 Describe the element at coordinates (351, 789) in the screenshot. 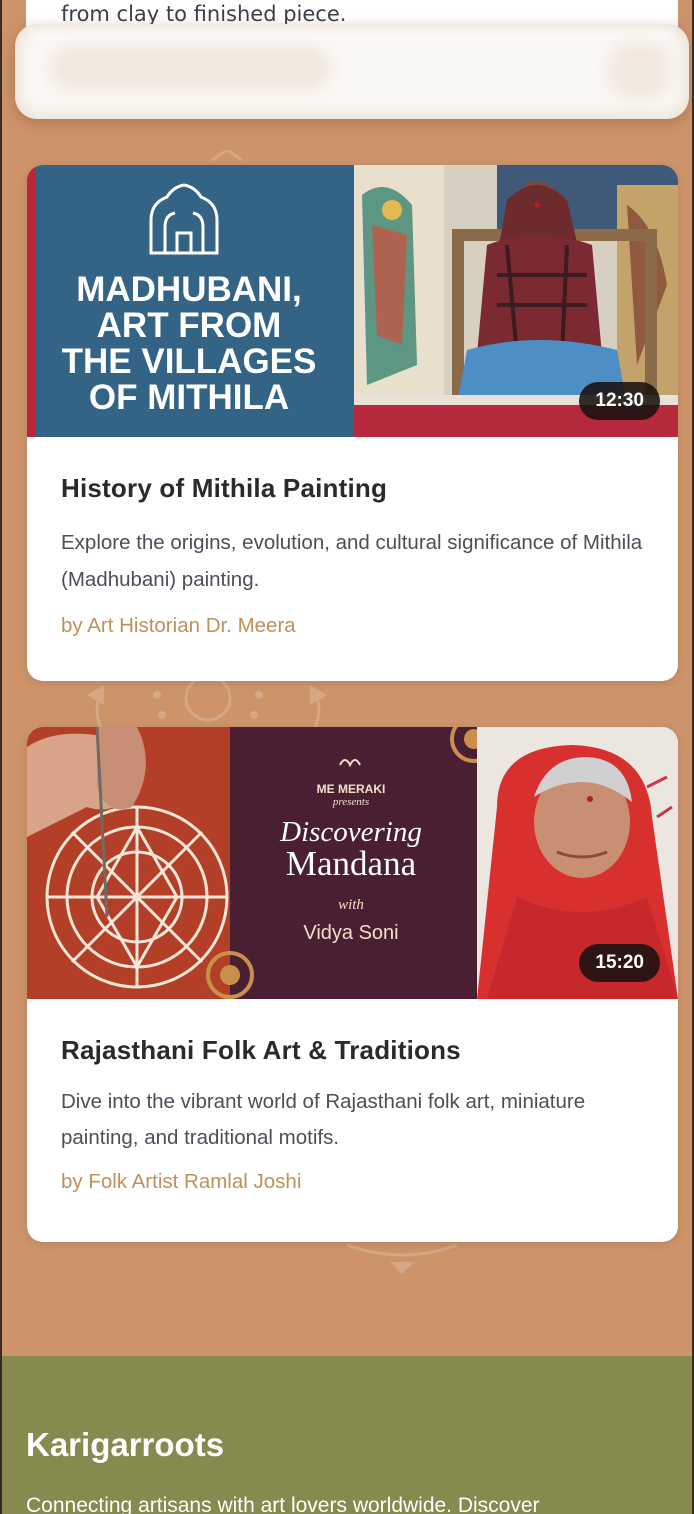

I see `thumb-brand: ME MERAKI` at that location.